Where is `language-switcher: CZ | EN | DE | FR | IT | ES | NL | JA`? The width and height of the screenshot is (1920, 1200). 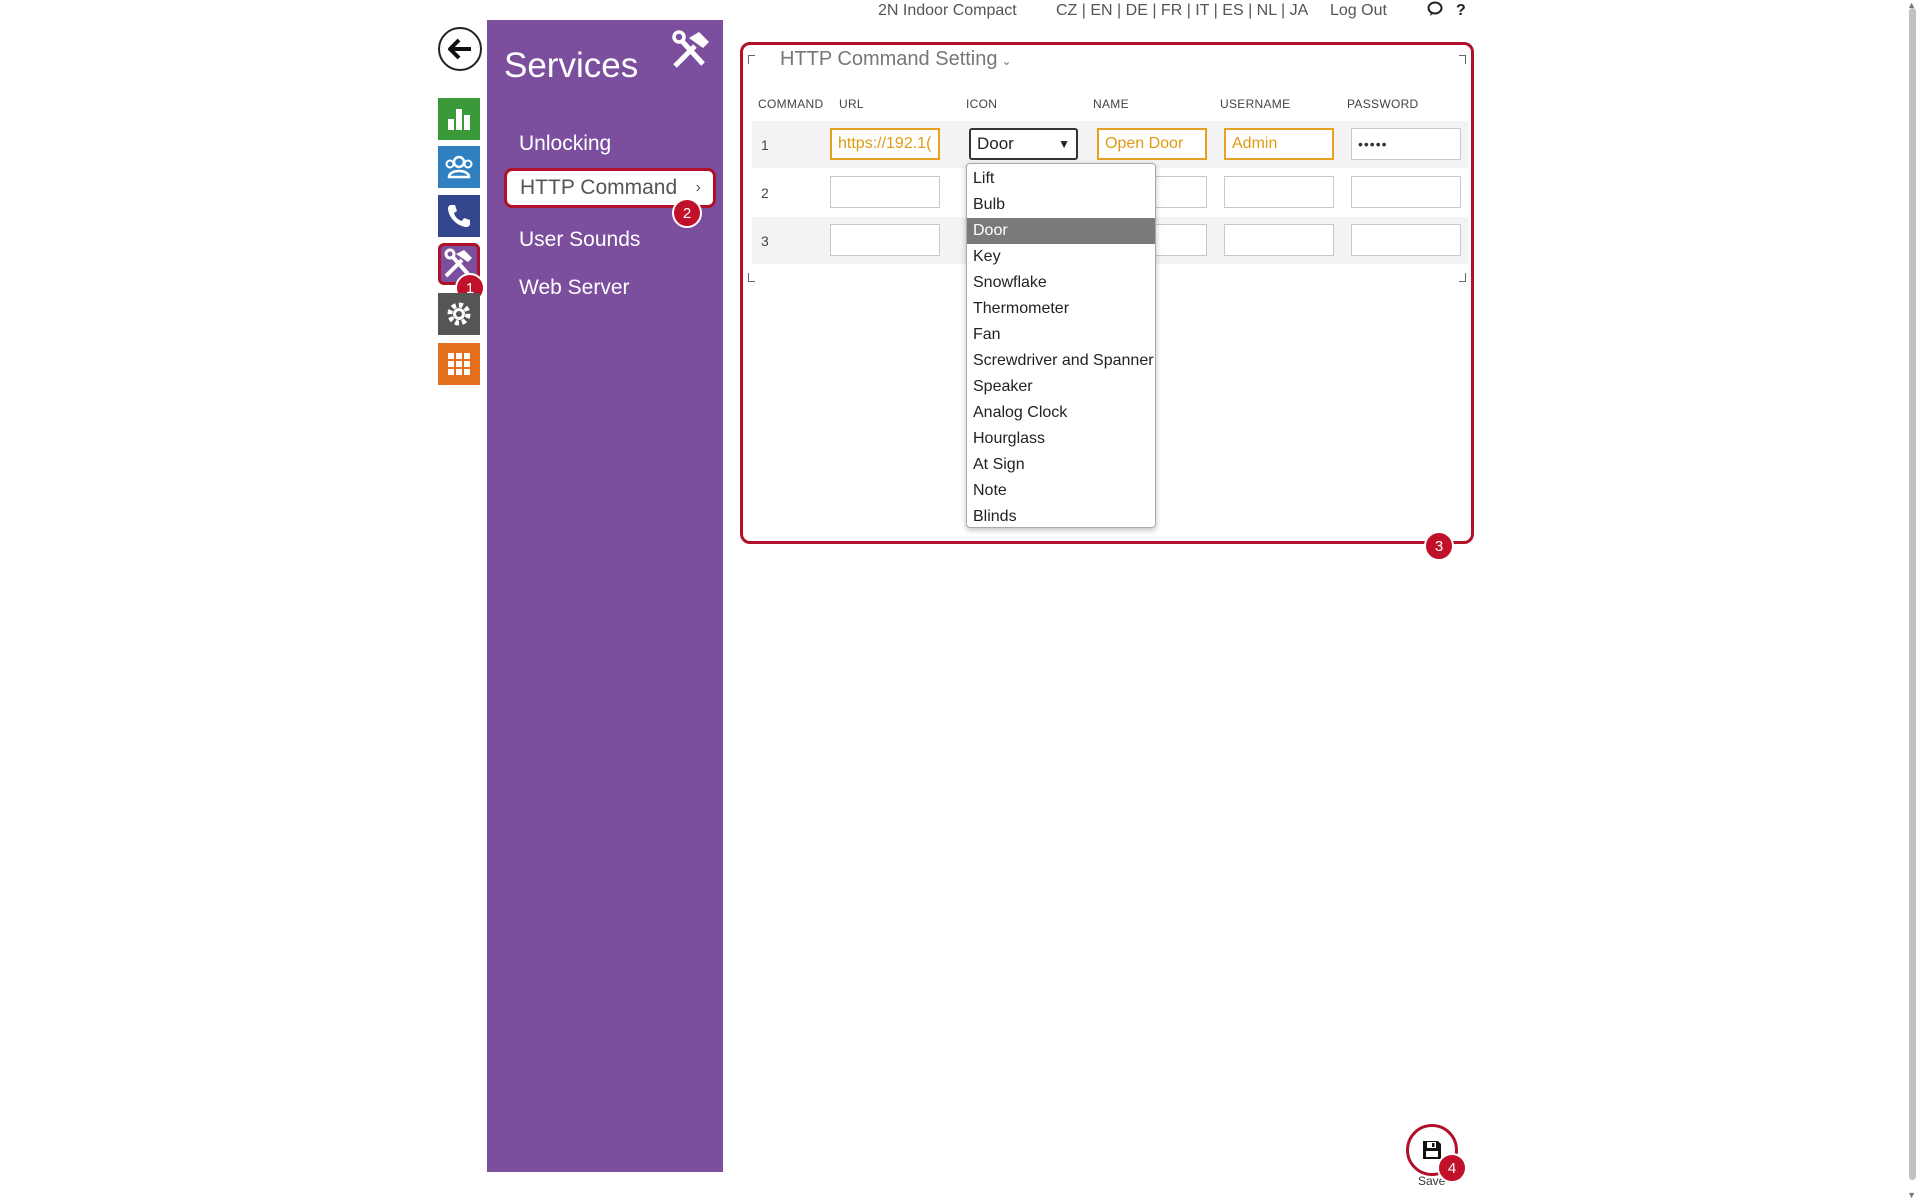
language-switcher: CZ | EN | DE | FR | IT | ES | NL | JA is located at coordinates (1182, 11).